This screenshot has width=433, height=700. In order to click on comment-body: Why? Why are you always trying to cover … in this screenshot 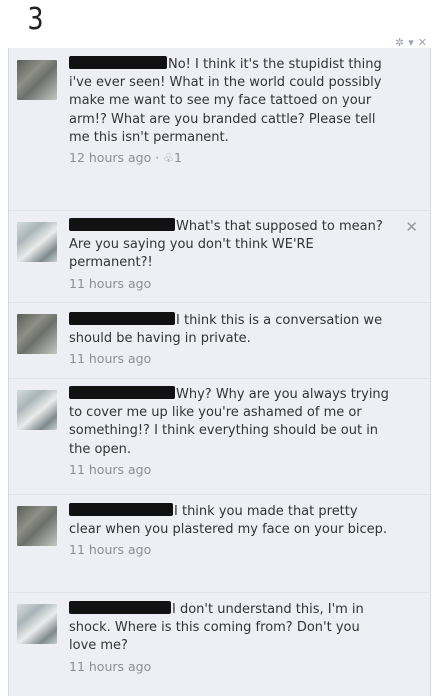, I will do `click(229, 432)`.